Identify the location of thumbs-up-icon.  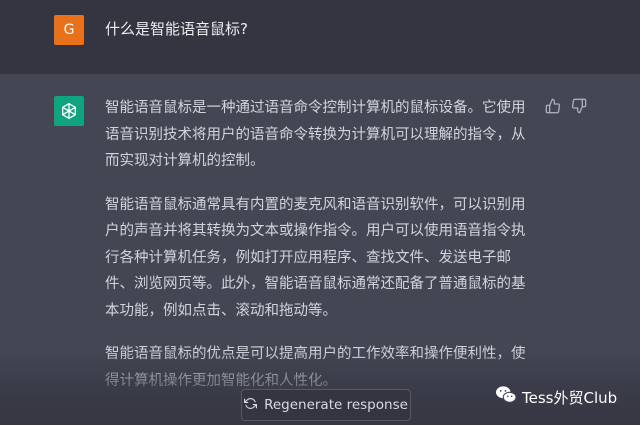
(553, 106).